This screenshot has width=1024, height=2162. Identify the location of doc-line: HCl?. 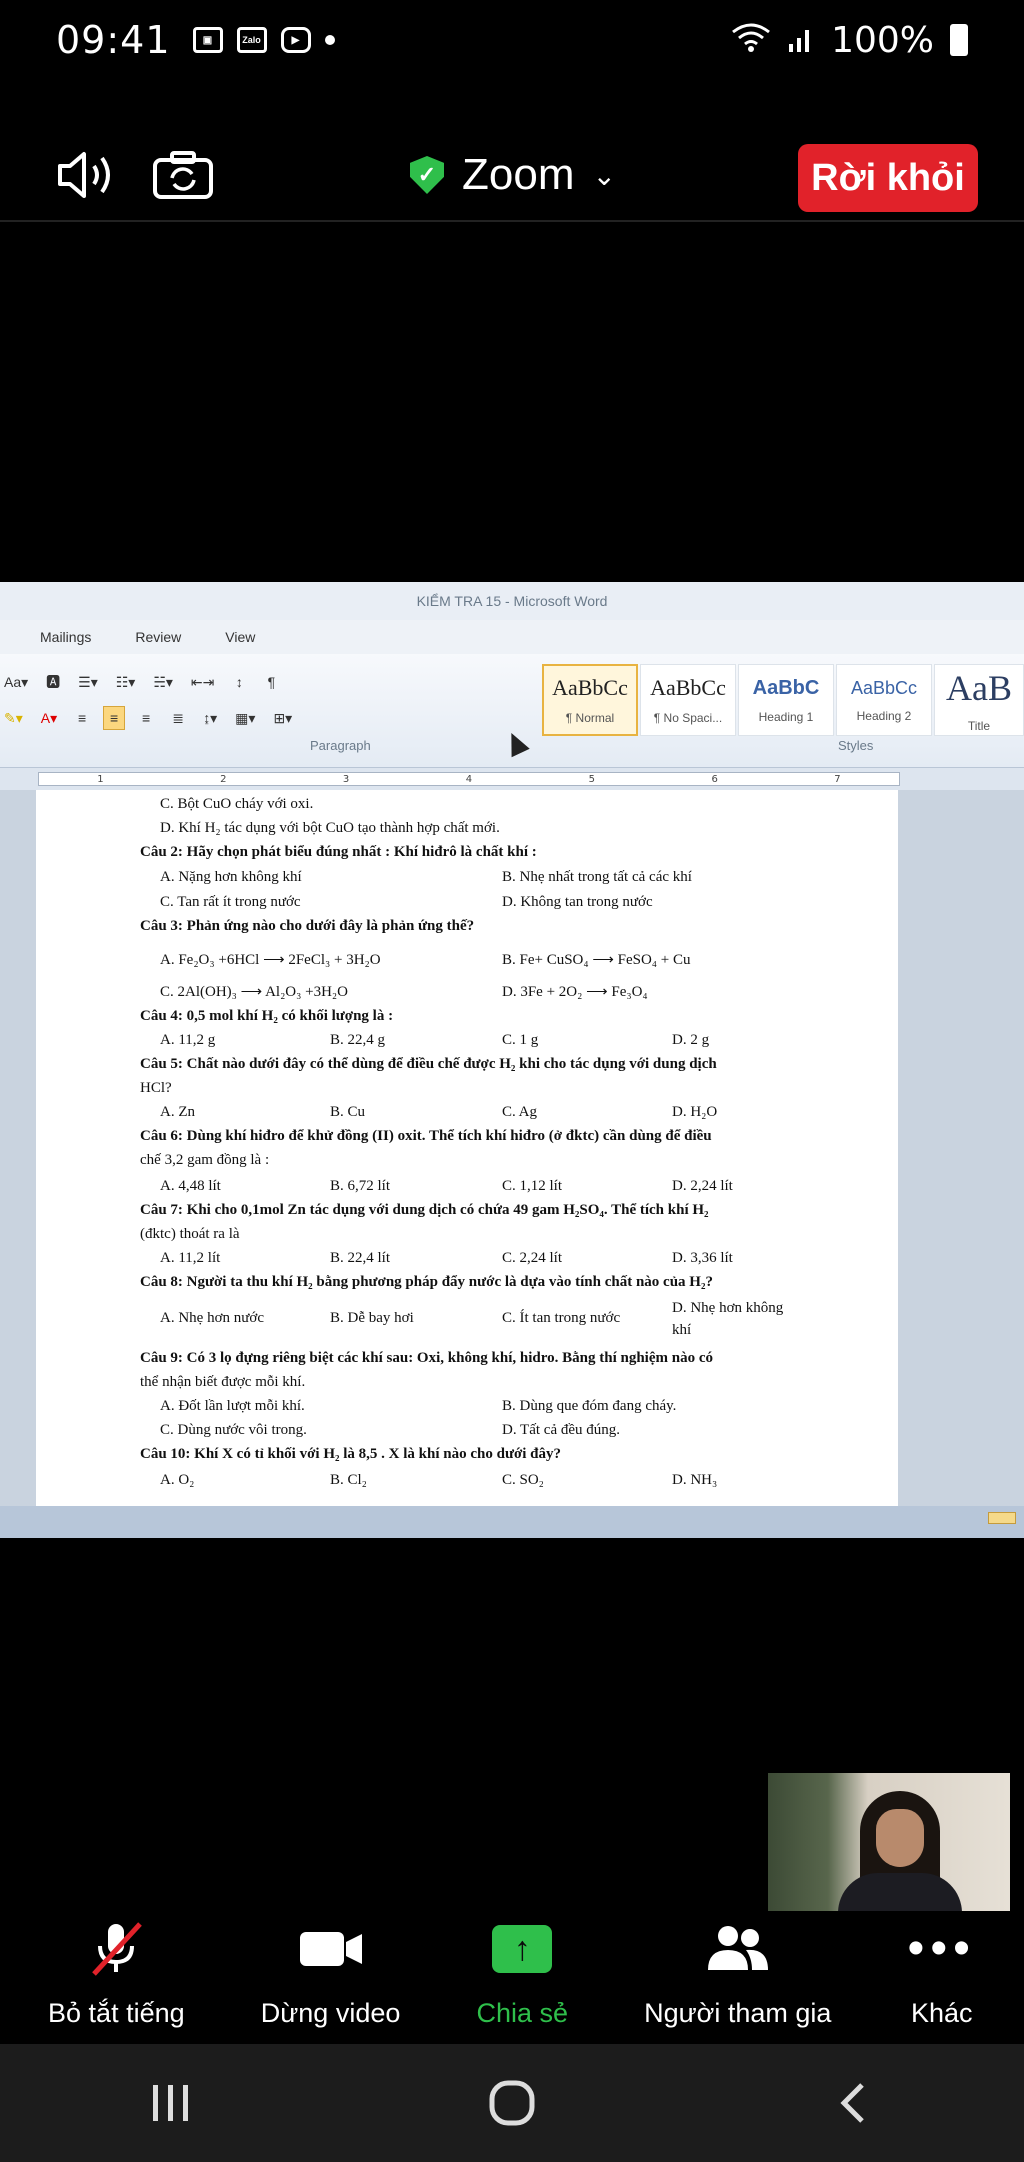
(156, 1088).